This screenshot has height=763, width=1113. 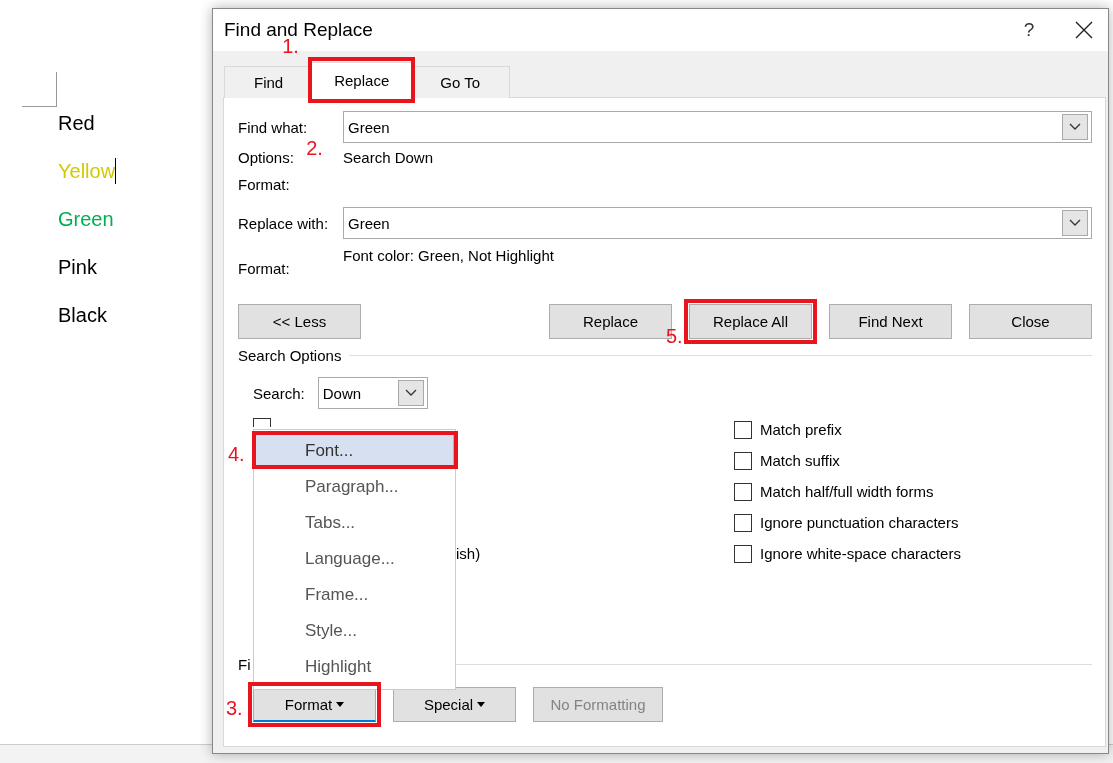 What do you see at coordinates (800, 460) in the screenshot?
I see `checkbox-label: Match suffix` at bounding box center [800, 460].